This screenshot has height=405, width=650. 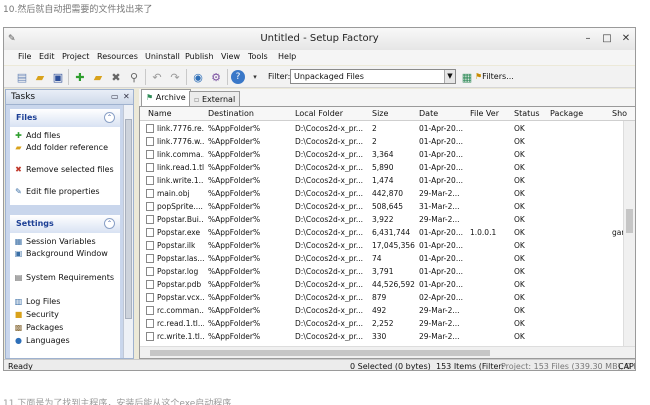 I want to click on new-icon: ▤, so click(x=22, y=77).